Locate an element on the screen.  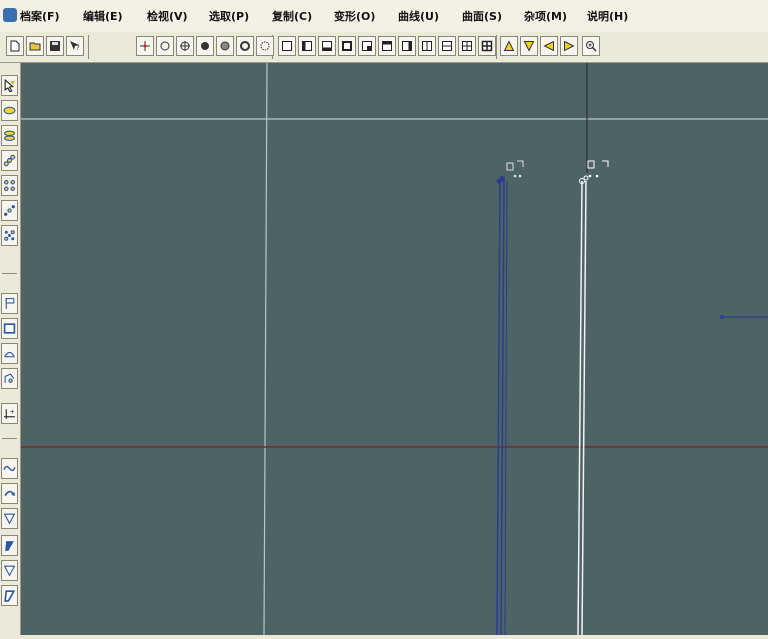
arc-icon is located at coordinates (9, 353).